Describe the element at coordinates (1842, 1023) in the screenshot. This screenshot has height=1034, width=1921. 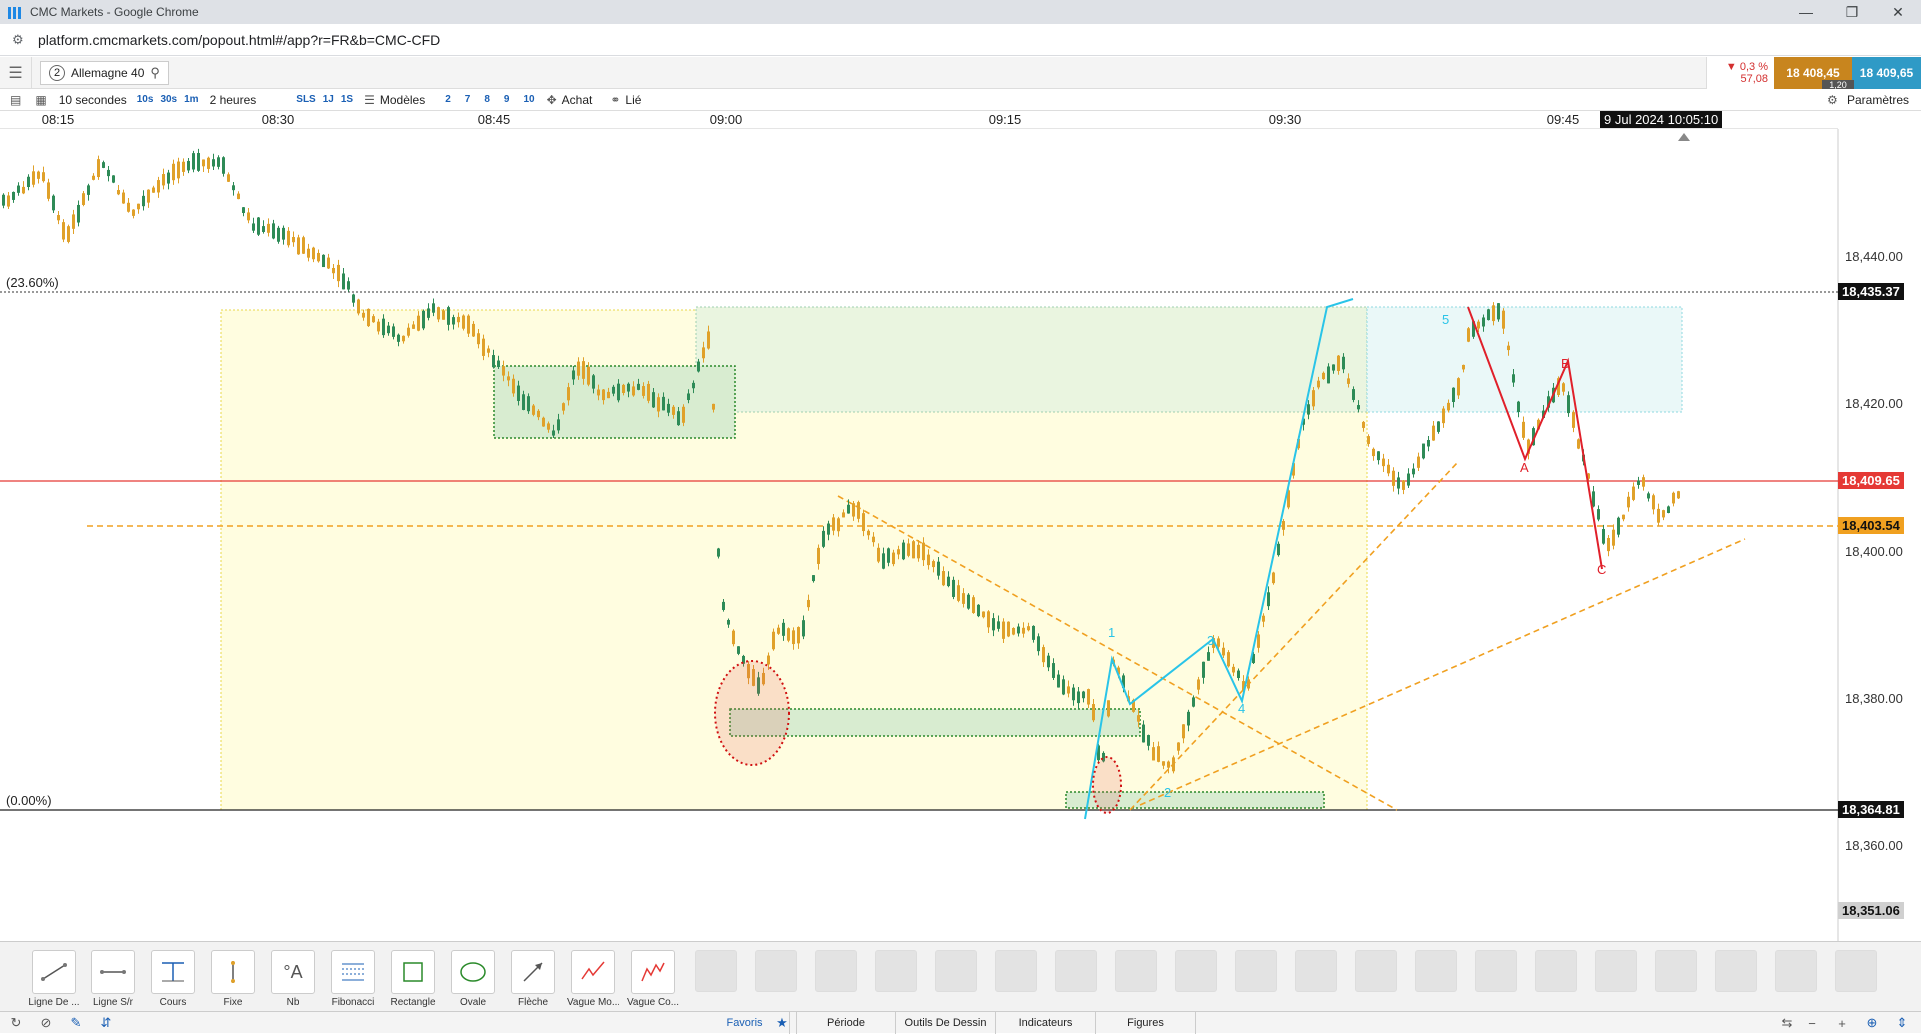
I see `zoom-in-icon: +` at that location.